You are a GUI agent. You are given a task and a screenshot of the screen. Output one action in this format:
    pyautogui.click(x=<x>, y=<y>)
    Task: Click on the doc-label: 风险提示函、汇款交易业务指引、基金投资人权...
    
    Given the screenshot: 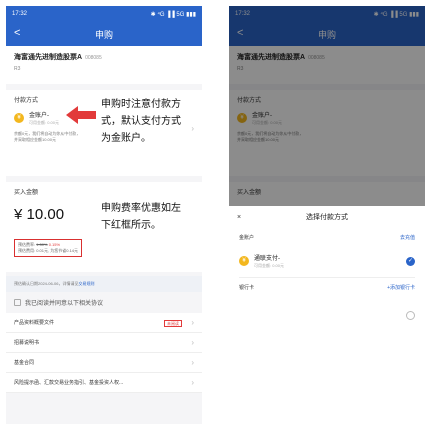 What is the action you would take?
    pyautogui.click(x=69, y=383)
    